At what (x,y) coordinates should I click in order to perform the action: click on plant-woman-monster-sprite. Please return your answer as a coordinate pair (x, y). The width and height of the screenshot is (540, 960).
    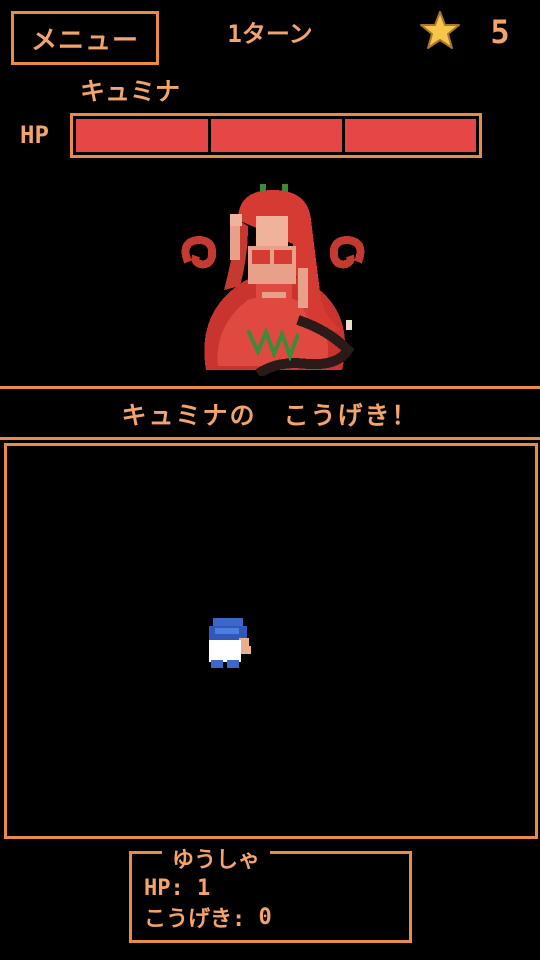
    Looking at the image, I should click on (273, 280).